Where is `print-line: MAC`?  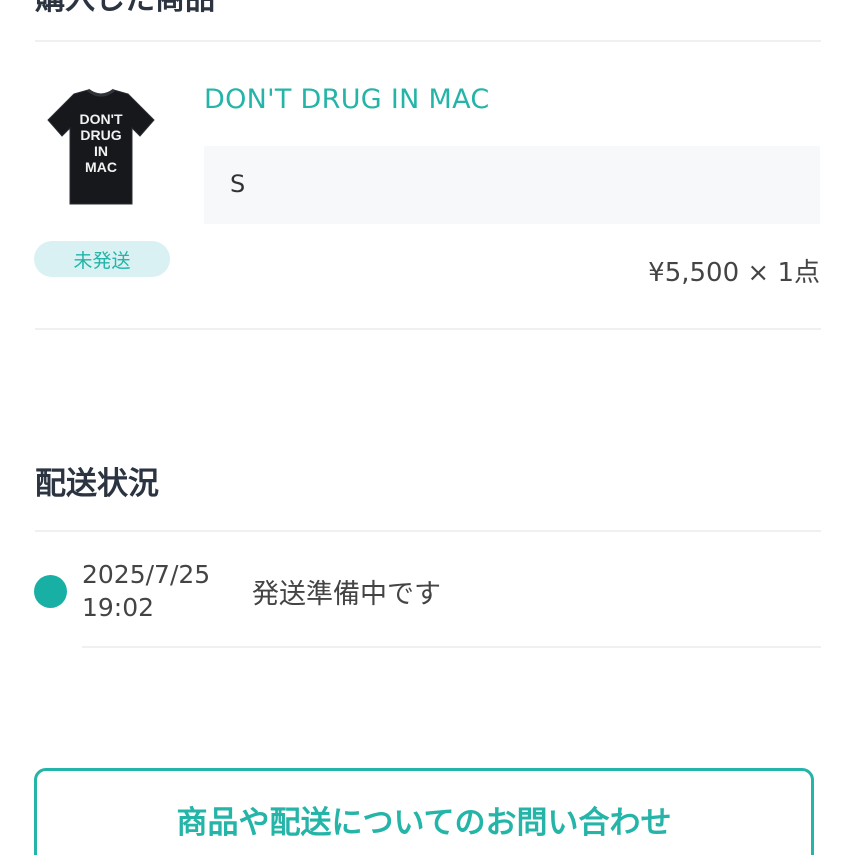 print-line: MAC is located at coordinates (101, 167).